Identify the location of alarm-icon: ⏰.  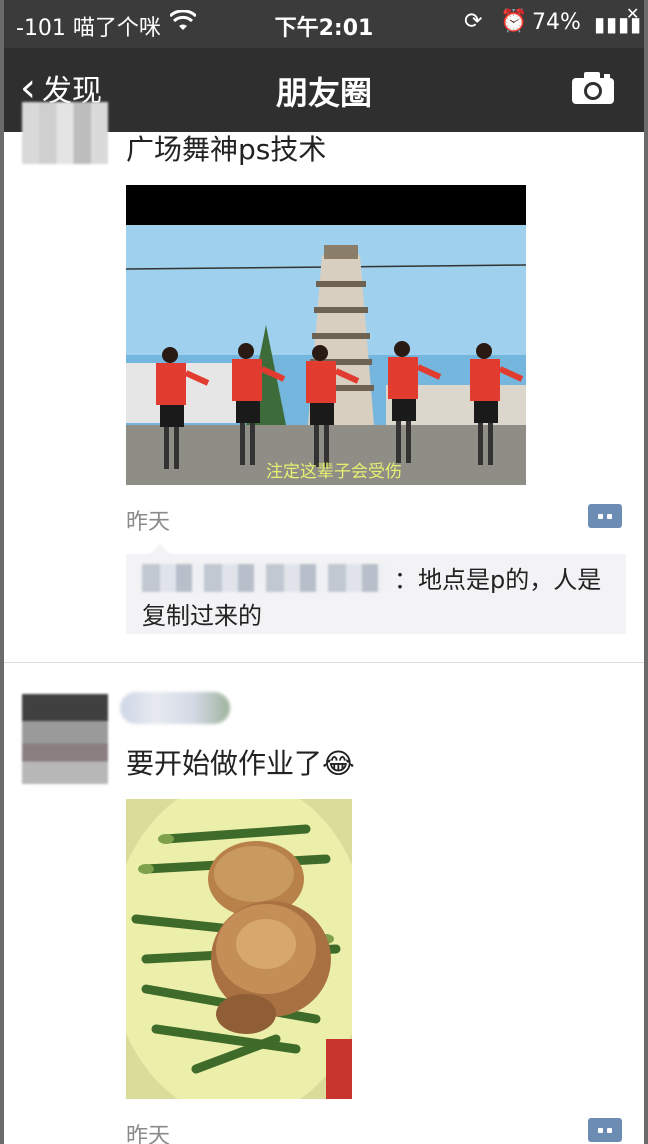
(514, 21).